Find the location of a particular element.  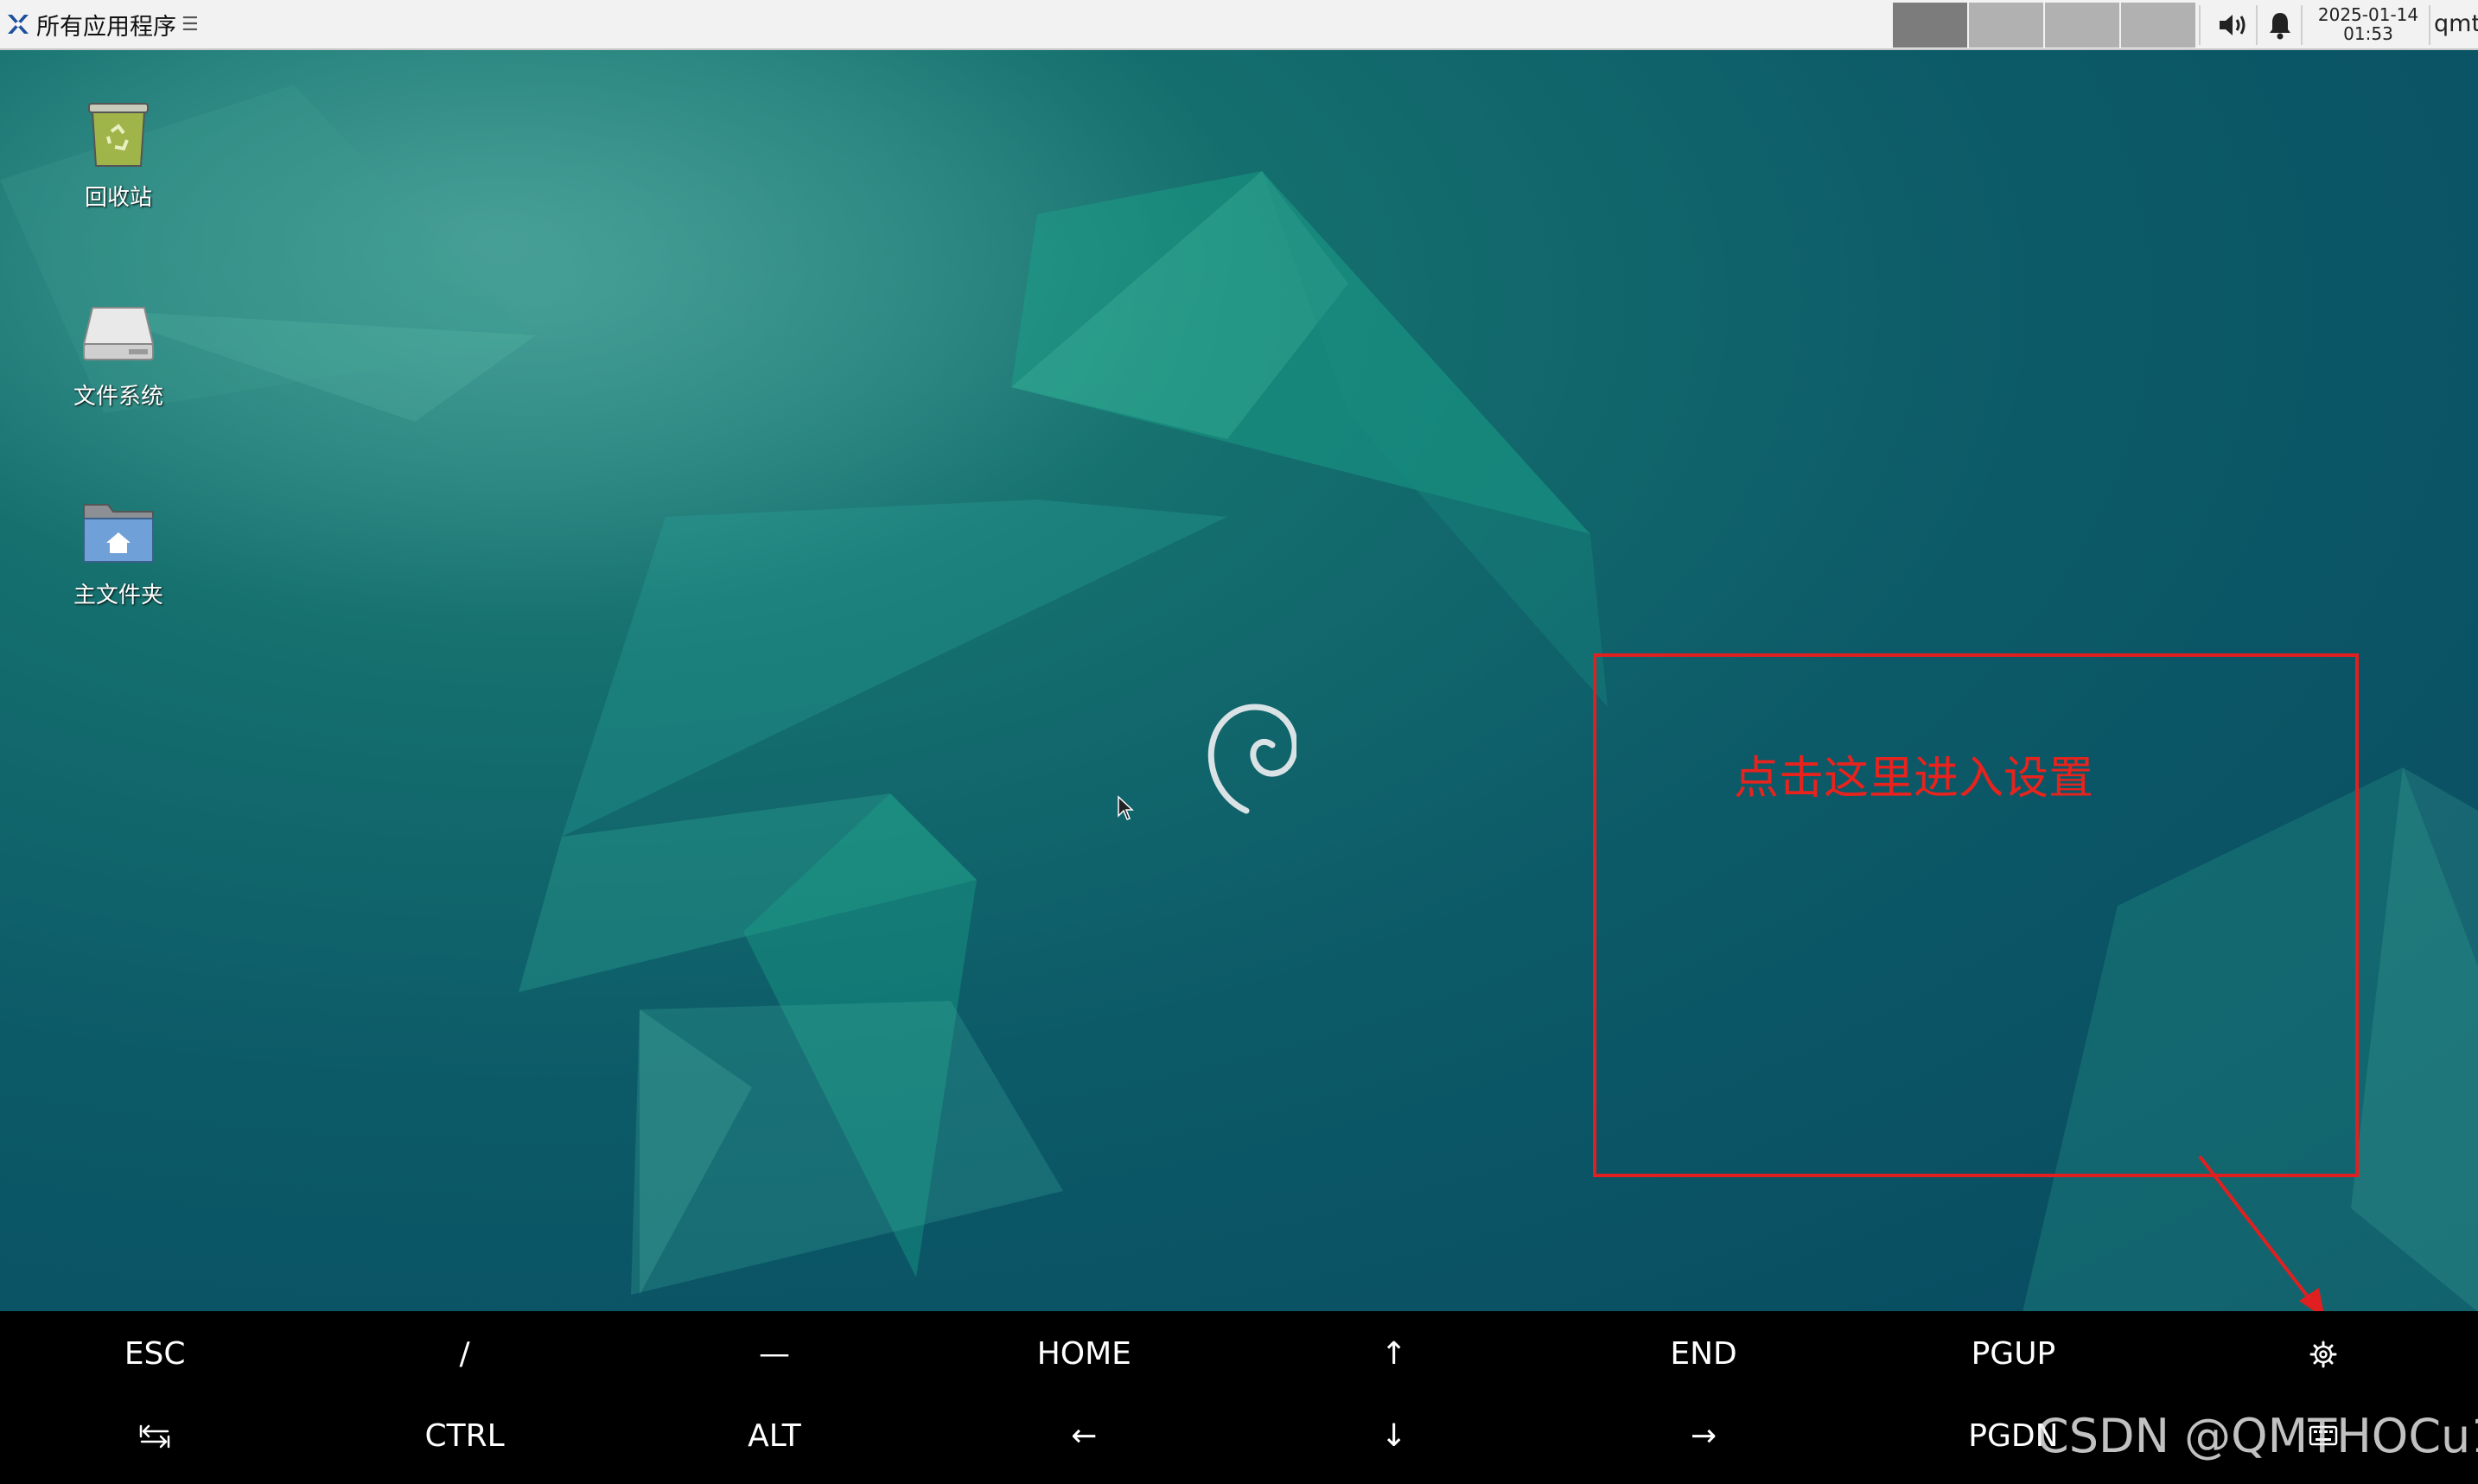

clock-time: 01:53 is located at coordinates (2368, 33).